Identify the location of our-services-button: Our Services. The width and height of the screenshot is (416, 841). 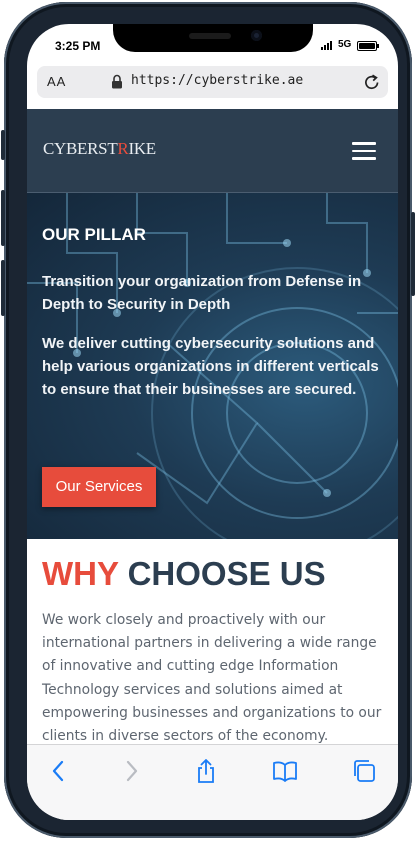
(99, 487).